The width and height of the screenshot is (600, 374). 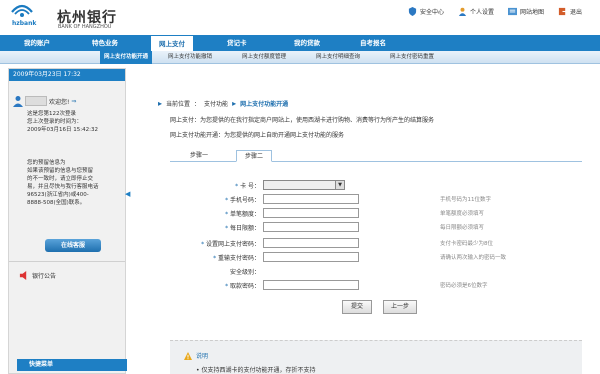 I want to click on daily-limit-hint: 每日限额必须填写, so click(x=462, y=228).